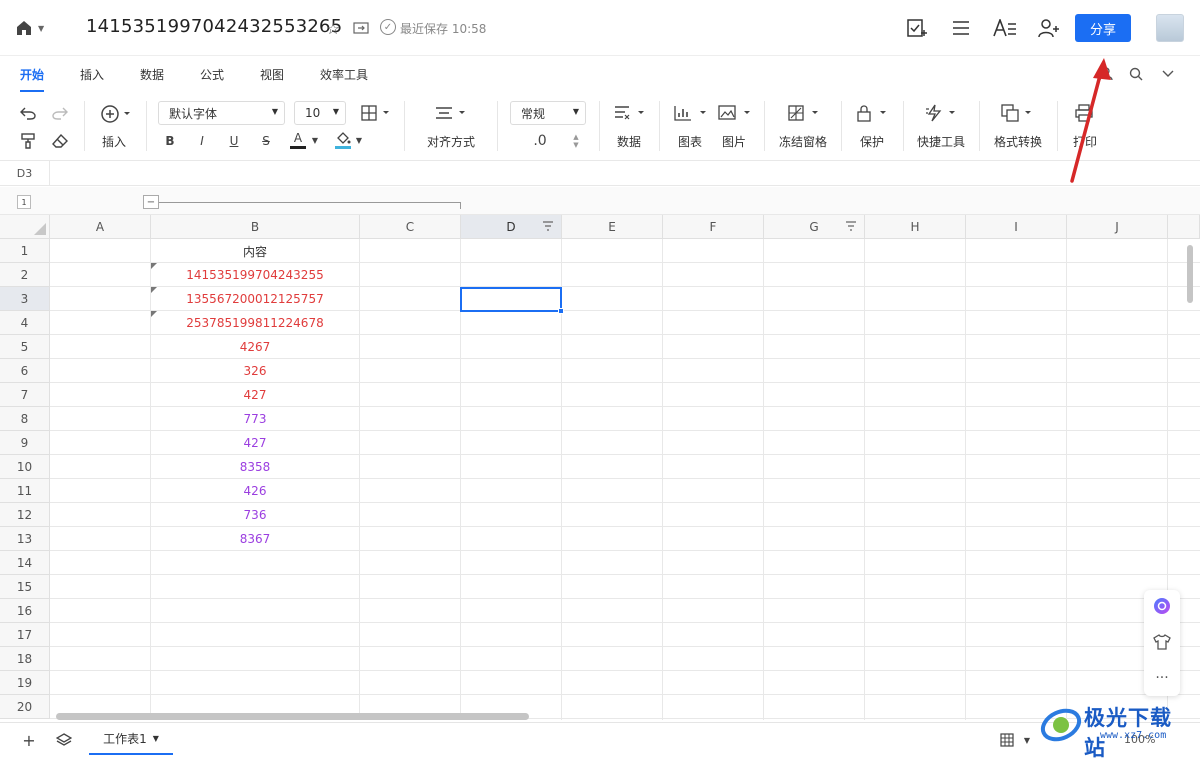 This screenshot has width=1200, height=762. Describe the element at coordinates (1103, 28) in the screenshot. I see `share-button: 分享` at that location.